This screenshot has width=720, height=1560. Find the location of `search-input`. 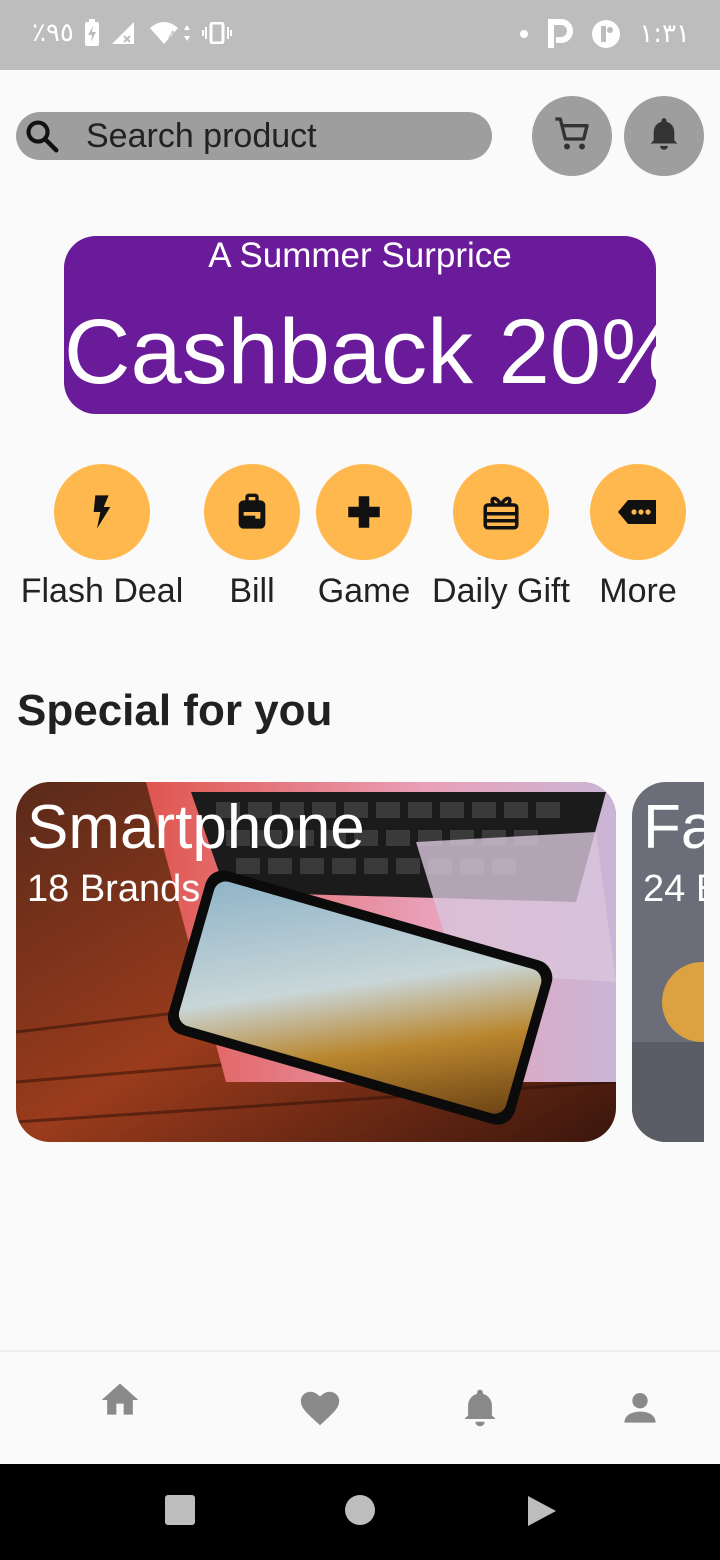

search-input is located at coordinates (276, 136).